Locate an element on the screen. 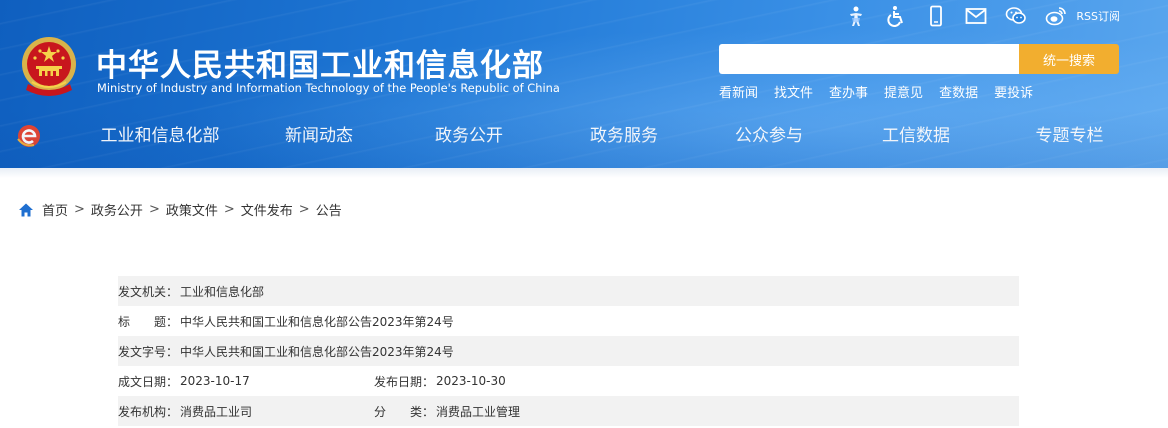 The height and width of the screenshot is (428, 1168). issuer-value: 工业和信息化部 is located at coordinates (222, 291).